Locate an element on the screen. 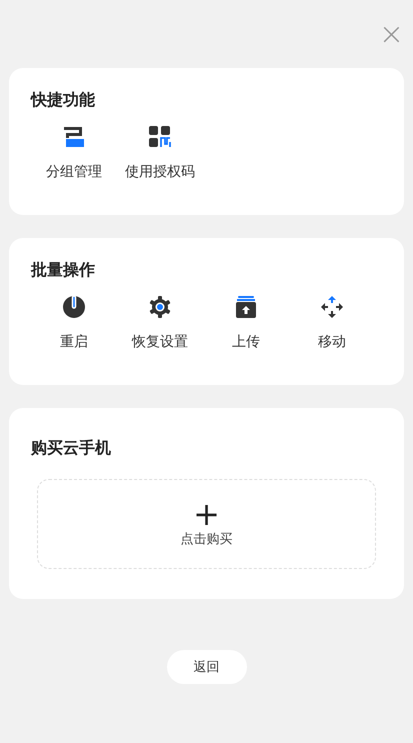 The image size is (413, 743). power-icon is located at coordinates (74, 307).